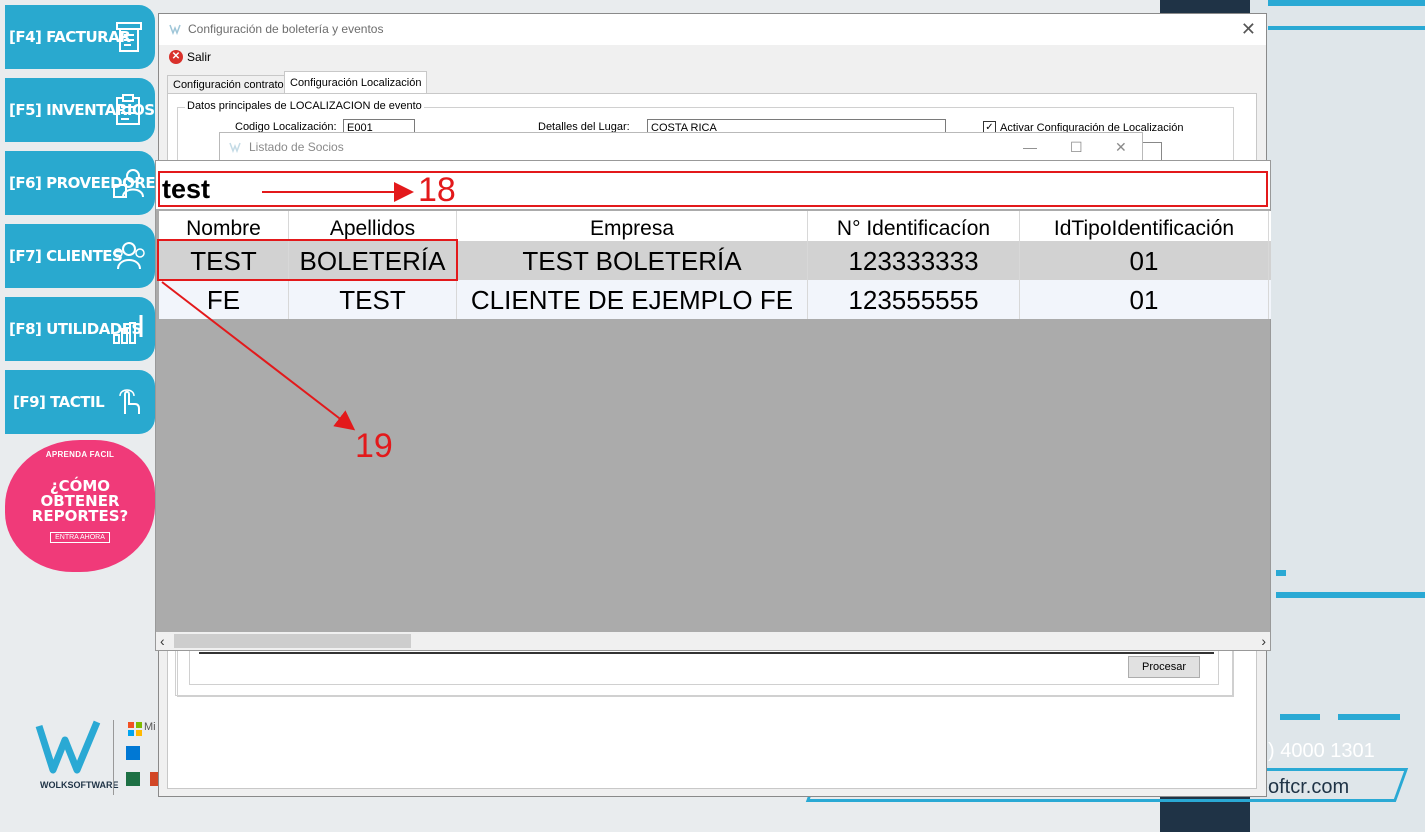  What do you see at coordinates (374, 446) in the screenshot?
I see `annotation-step-19: 19` at bounding box center [374, 446].